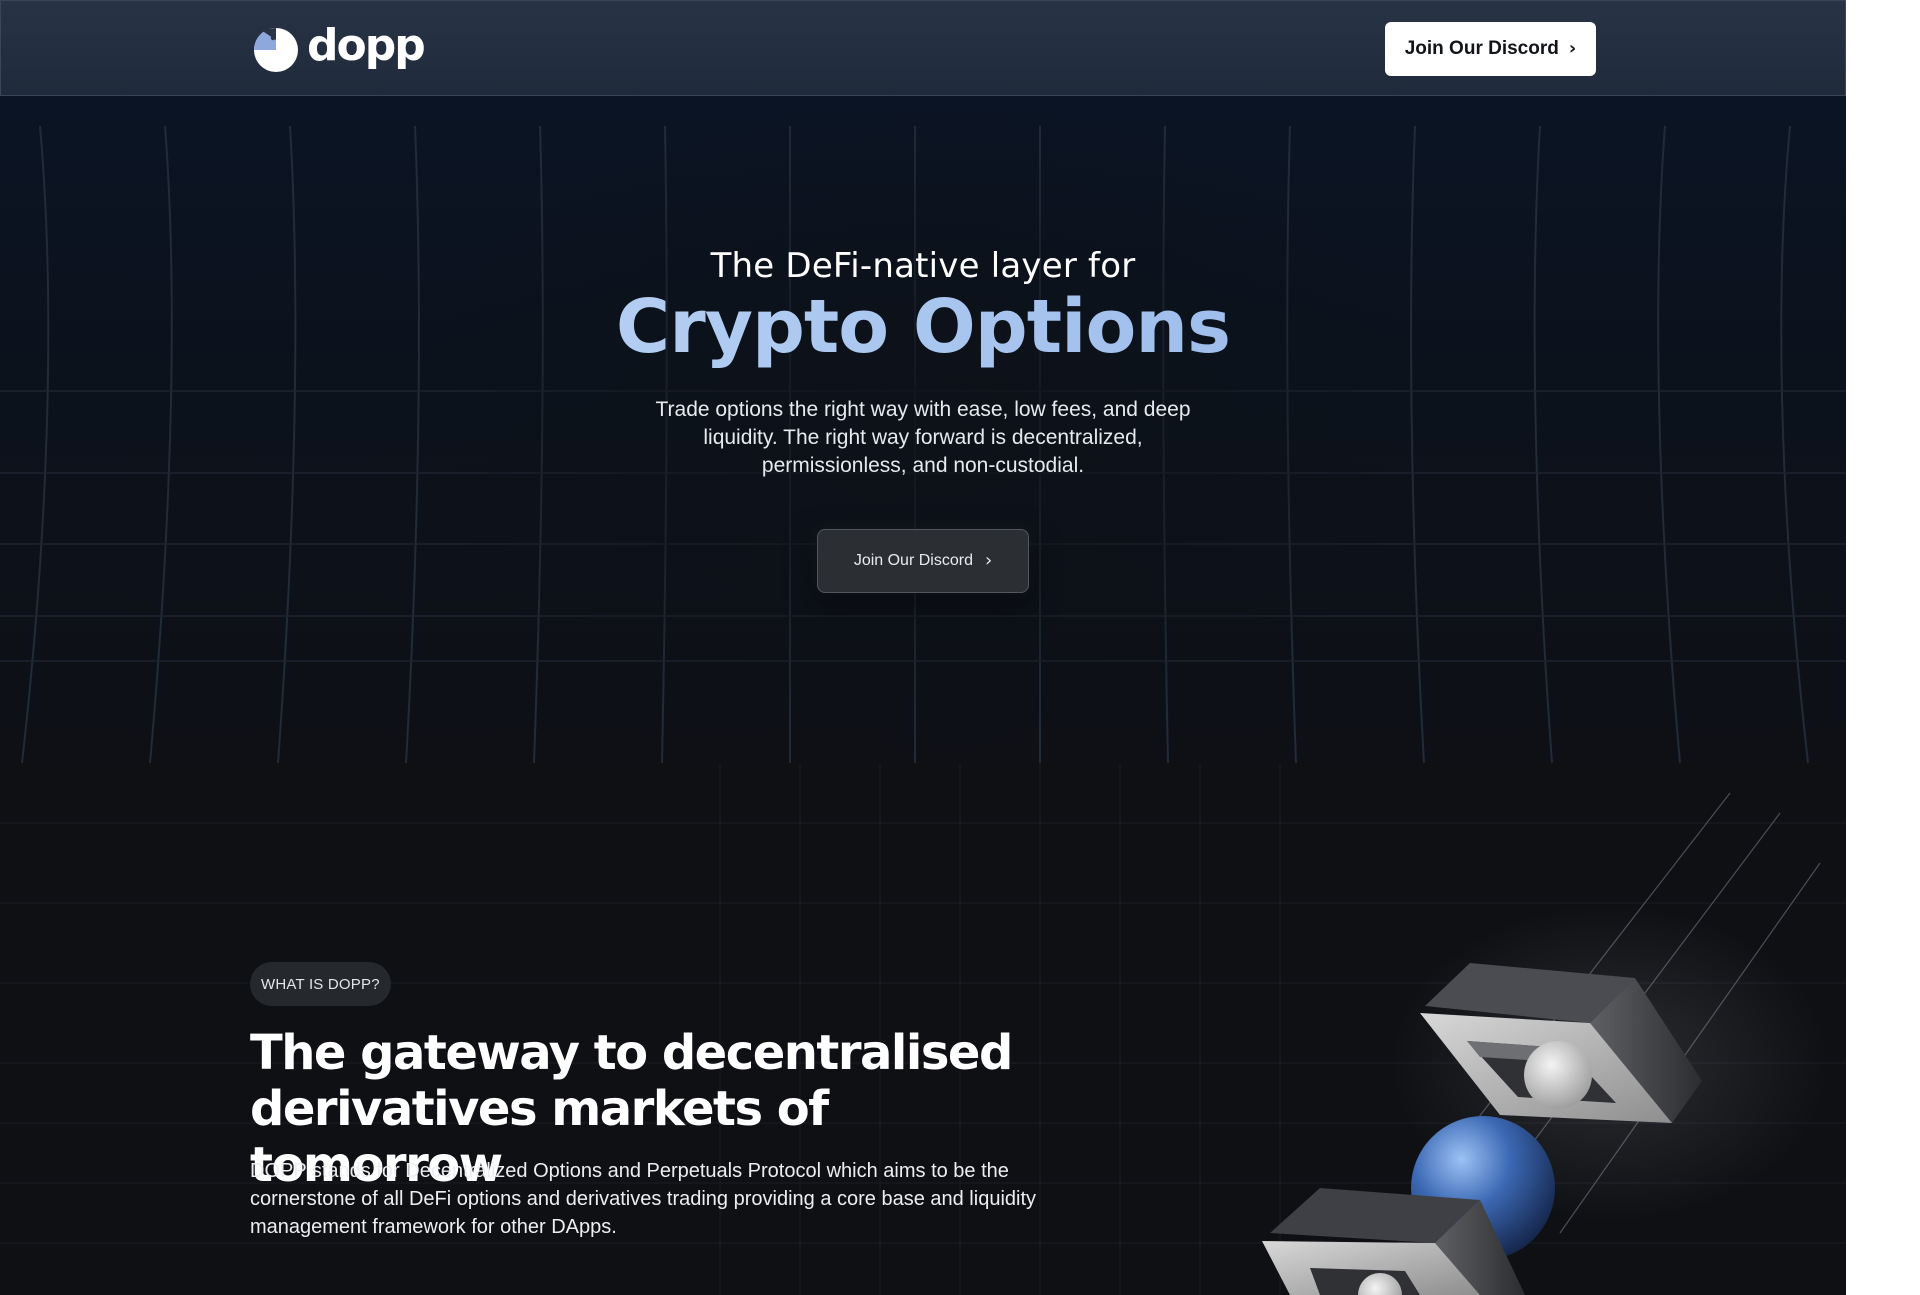 This screenshot has height=1295, width=1920. What do you see at coordinates (1481, 48) in the screenshot?
I see `header-join-discord-label: Join Our Discord` at bounding box center [1481, 48].